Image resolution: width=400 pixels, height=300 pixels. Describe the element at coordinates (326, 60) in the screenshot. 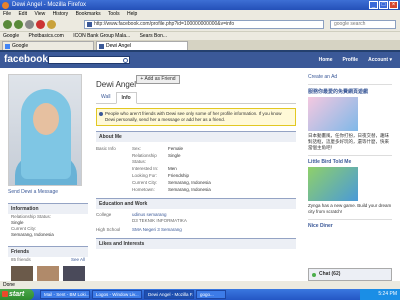

I see `nav-home: Home` at that location.